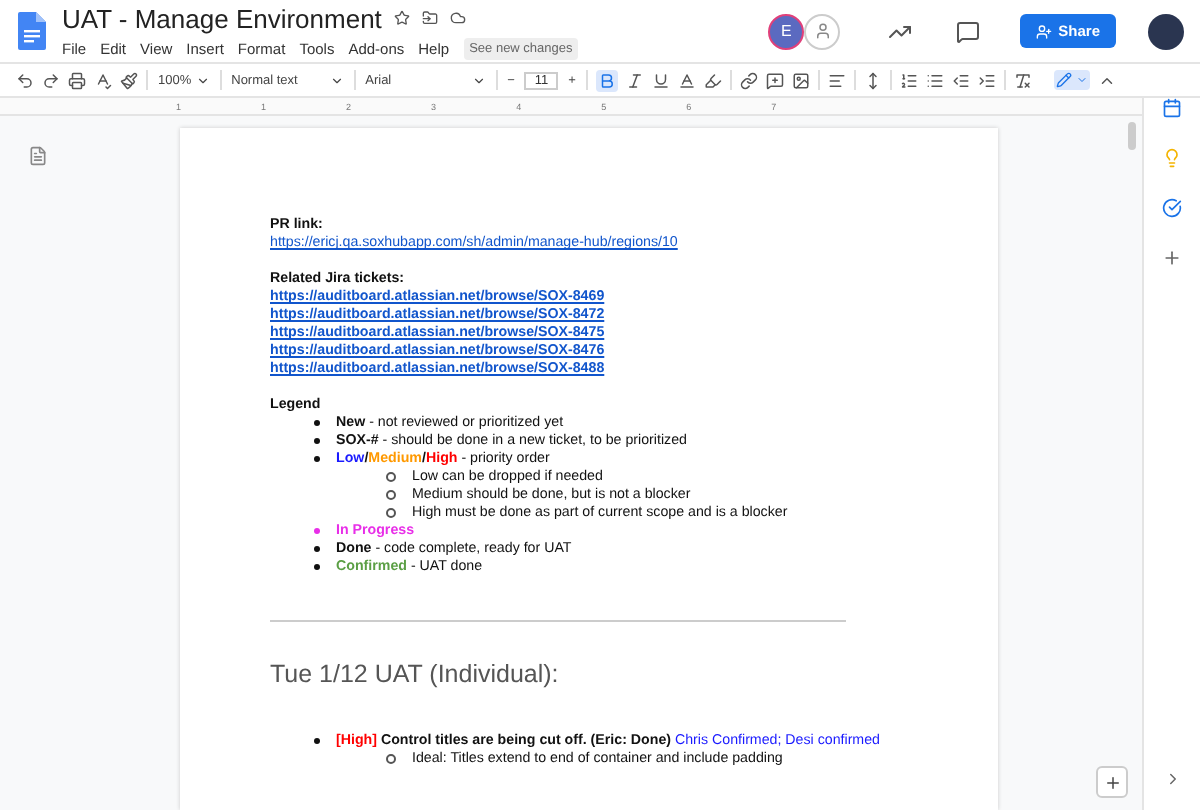 The image size is (1200, 810). Describe the element at coordinates (968, 31) in the screenshot. I see `comments-icon` at that location.